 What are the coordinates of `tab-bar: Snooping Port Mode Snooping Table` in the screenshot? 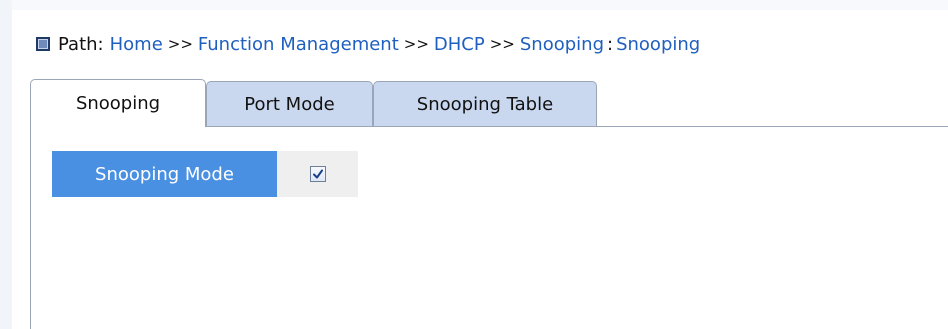 It's located at (489, 103).